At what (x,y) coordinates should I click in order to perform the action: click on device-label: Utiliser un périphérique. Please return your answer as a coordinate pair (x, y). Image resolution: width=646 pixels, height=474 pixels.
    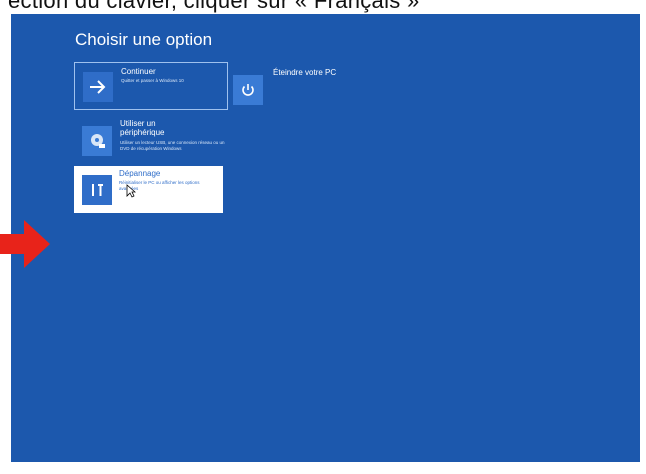
    Looking at the image, I should click on (142, 128).